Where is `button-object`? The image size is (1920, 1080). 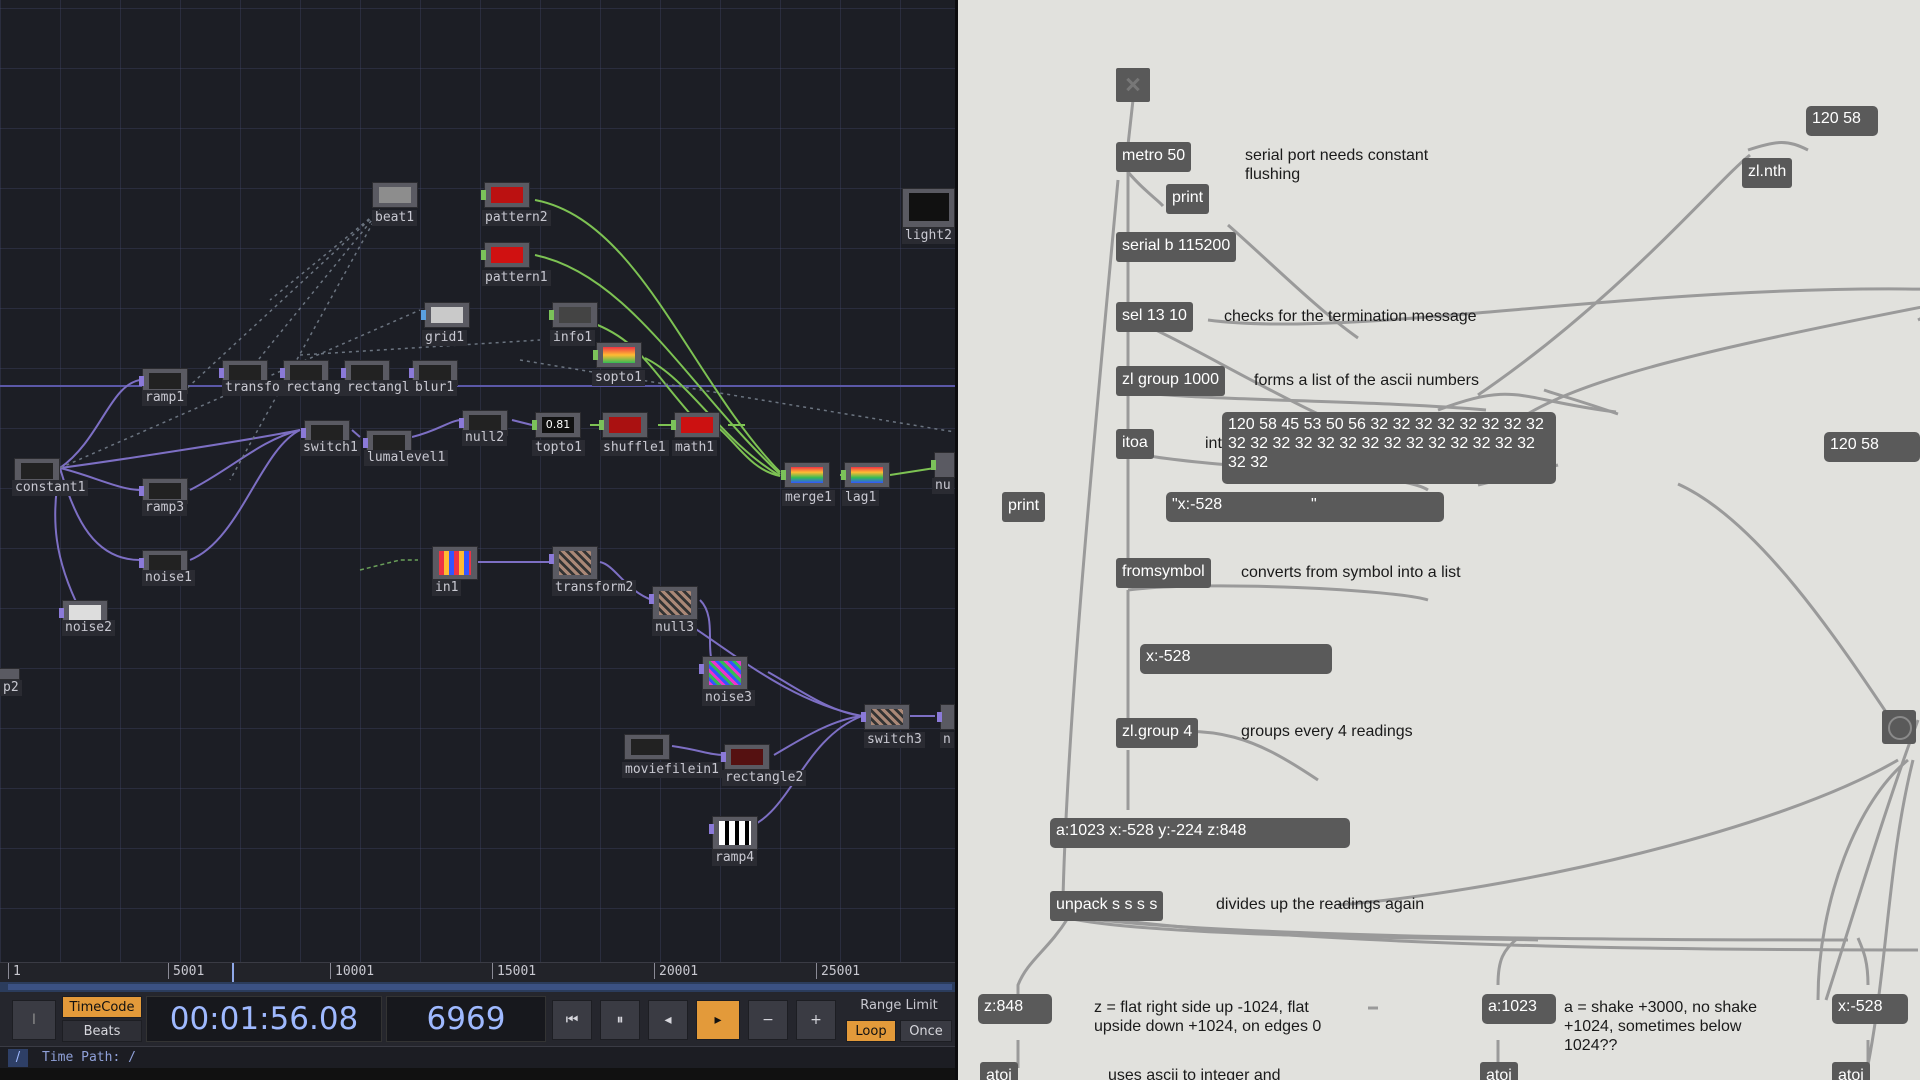 button-object is located at coordinates (1899, 727).